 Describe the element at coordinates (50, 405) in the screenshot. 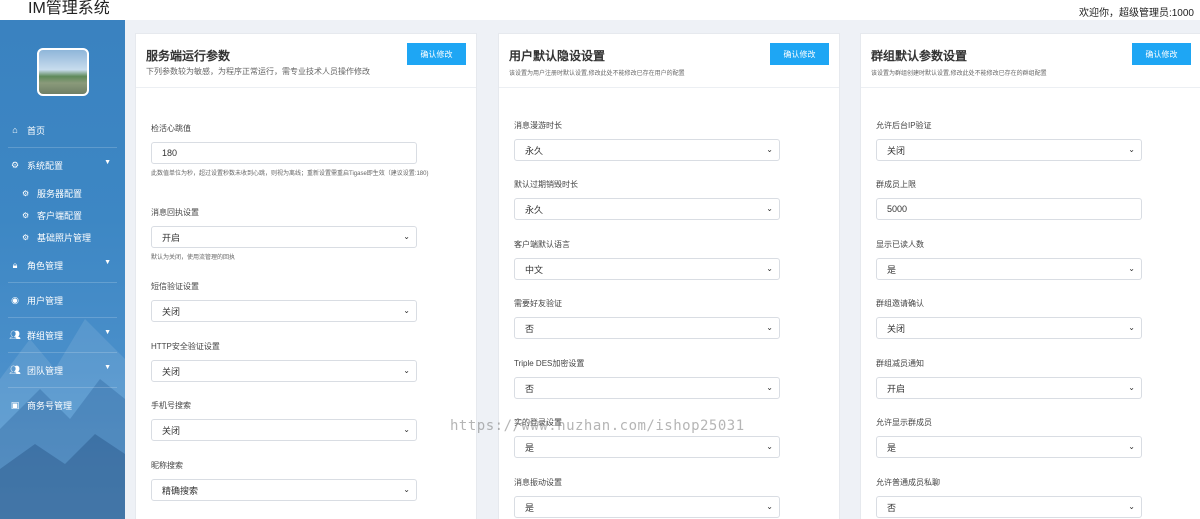

I see `sidebar-item-label: 商务号管理` at that location.